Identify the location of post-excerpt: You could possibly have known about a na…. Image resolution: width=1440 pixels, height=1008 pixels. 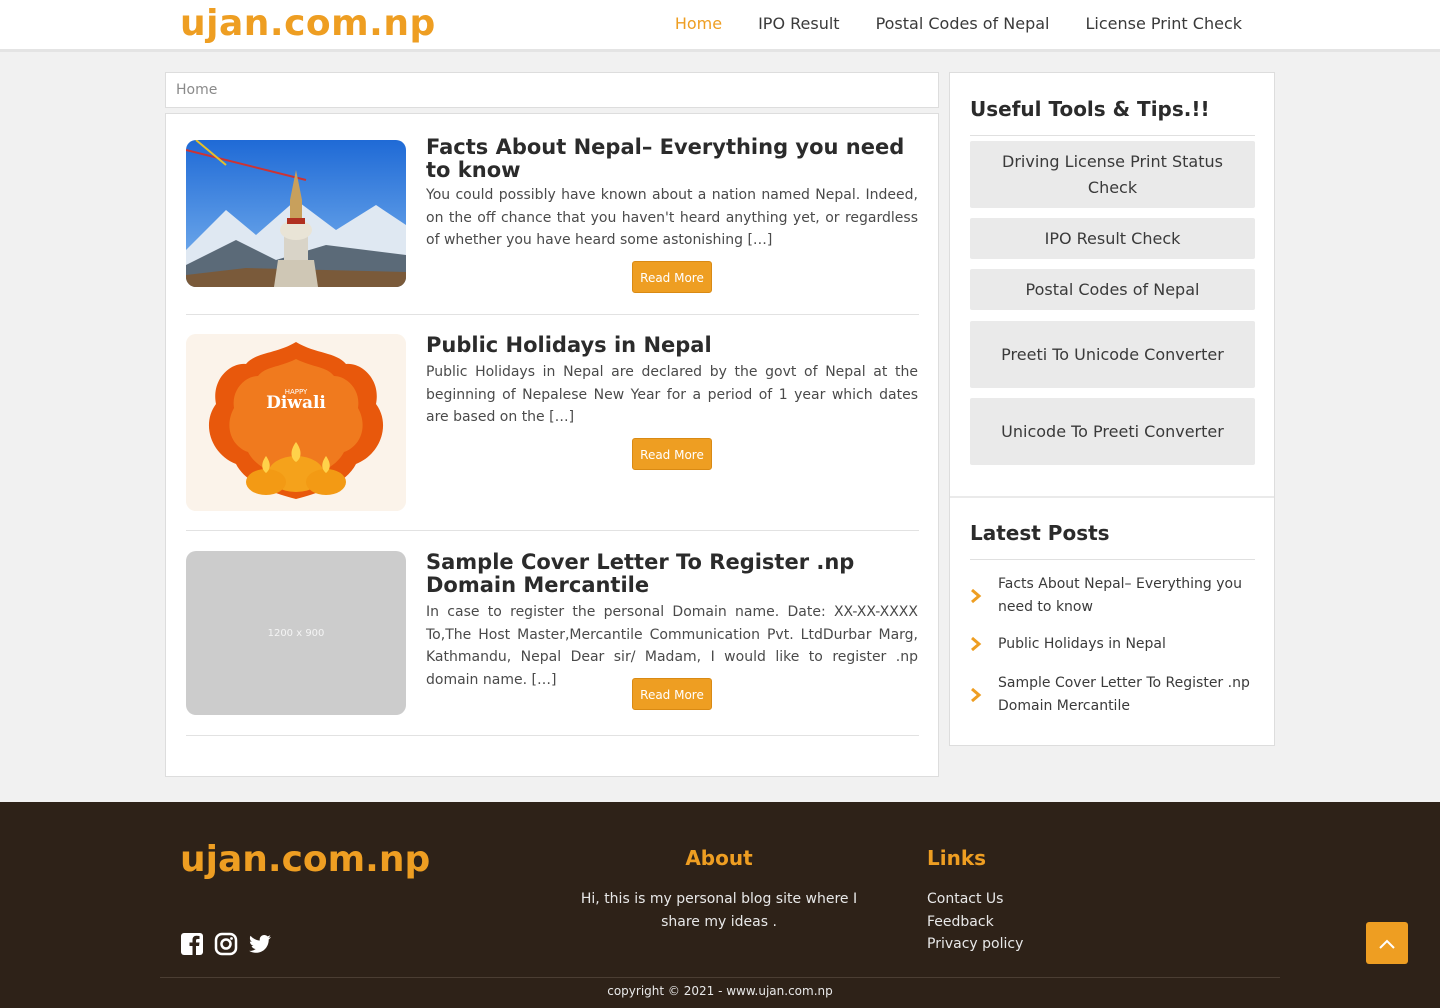
(672, 217).